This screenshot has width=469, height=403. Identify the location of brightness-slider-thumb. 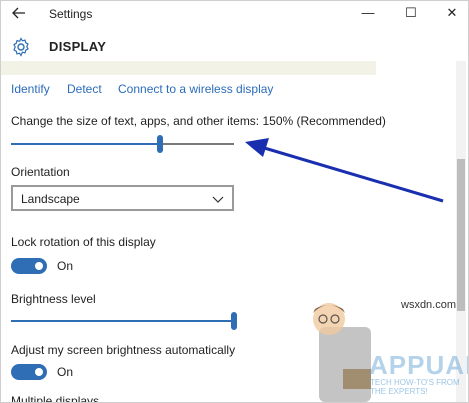
(234, 321).